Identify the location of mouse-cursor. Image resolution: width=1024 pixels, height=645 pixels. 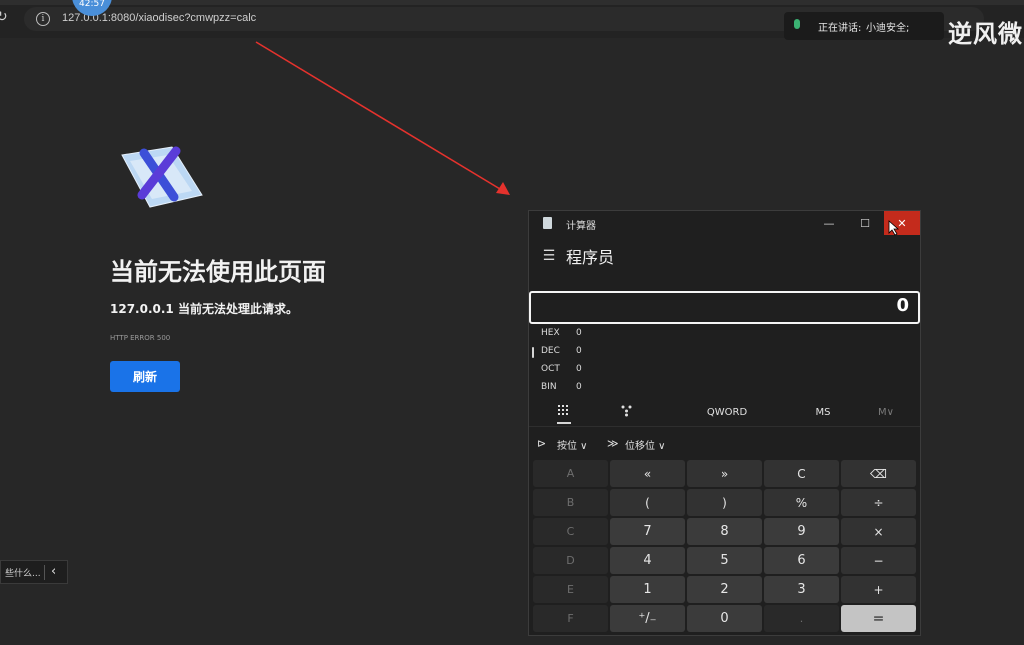
(894, 228).